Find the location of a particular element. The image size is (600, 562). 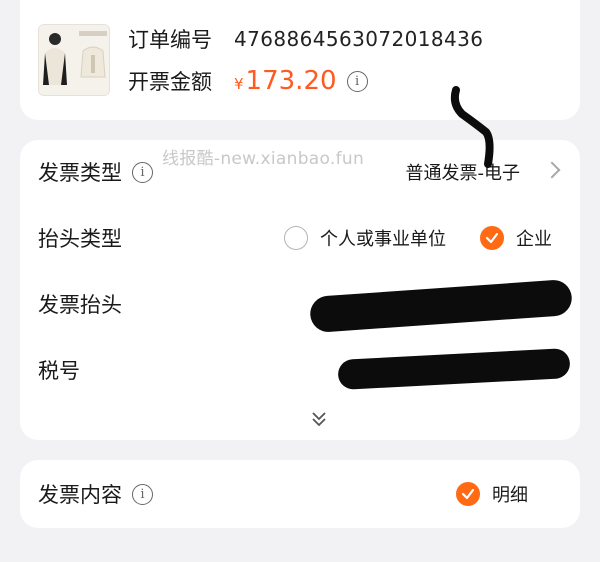

product-thumbnail is located at coordinates (74, 60).